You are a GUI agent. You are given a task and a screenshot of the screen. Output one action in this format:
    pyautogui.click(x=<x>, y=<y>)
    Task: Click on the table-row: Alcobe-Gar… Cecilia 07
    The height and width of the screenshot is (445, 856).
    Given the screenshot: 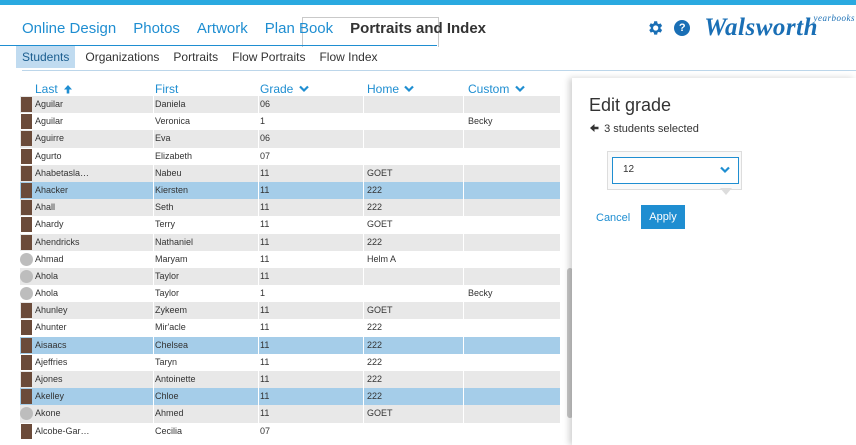 What is the action you would take?
    pyautogui.click(x=290, y=431)
    